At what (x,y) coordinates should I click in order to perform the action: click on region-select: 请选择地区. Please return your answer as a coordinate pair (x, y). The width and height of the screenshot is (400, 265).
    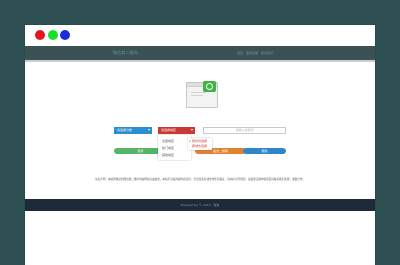
    Looking at the image, I should click on (176, 130).